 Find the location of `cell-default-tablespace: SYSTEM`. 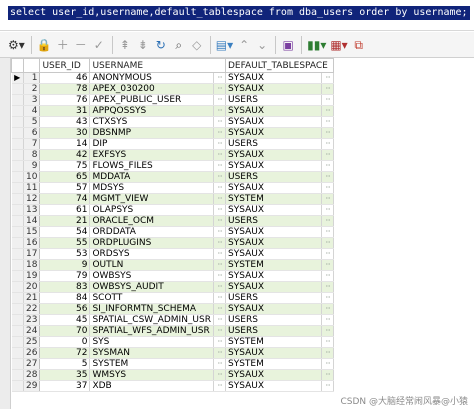

cell-default-tablespace: SYSTEM is located at coordinates (273, 199).